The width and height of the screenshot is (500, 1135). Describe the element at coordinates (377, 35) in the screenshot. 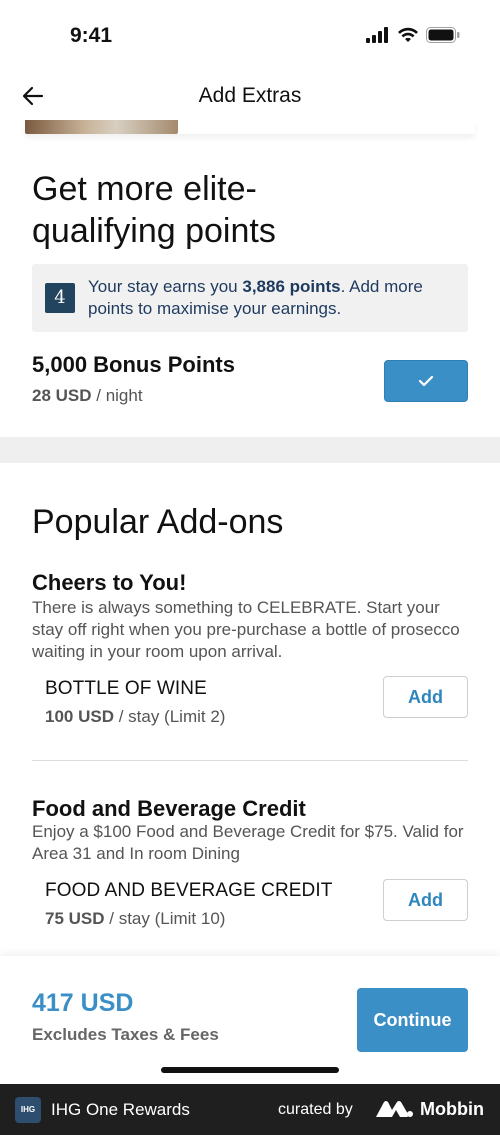

I see `signal-icon` at that location.